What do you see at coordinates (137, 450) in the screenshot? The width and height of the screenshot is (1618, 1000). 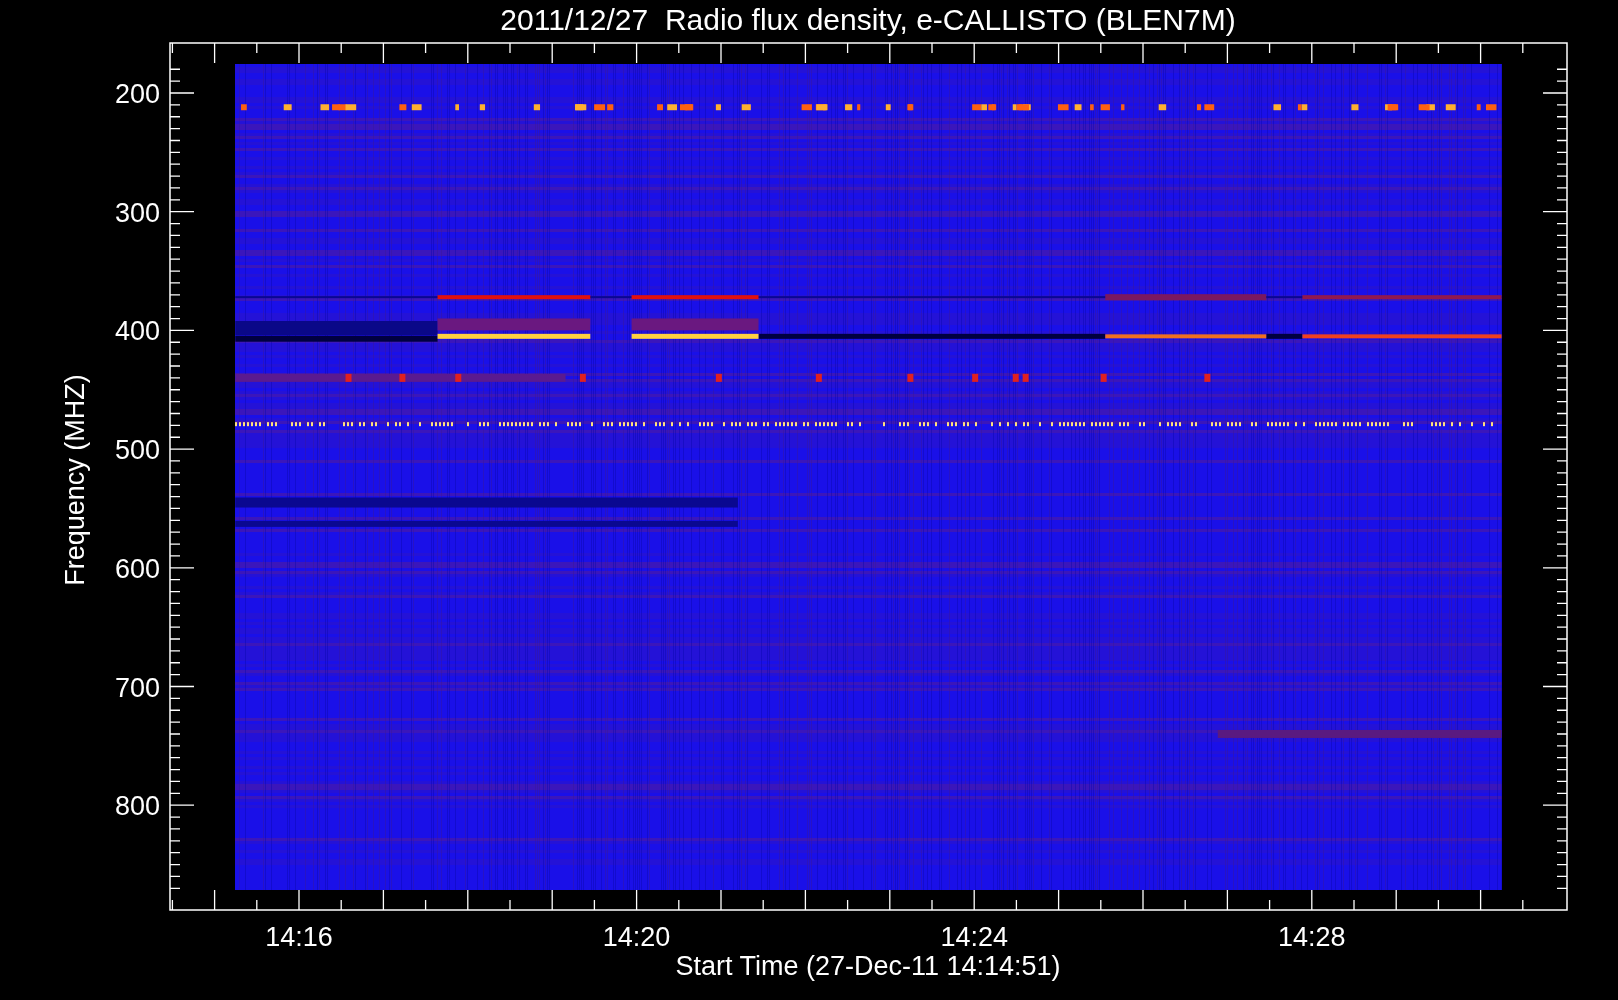 I see `y-tick-label: 500` at bounding box center [137, 450].